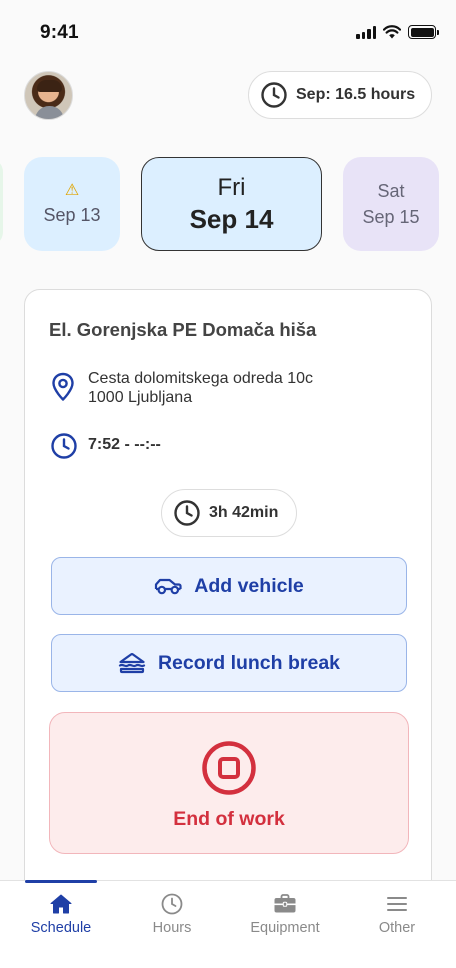 This screenshot has width=456, height=968. Describe the element at coordinates (124, 444) in the screenshot. I see `job-time-range: 7:52 - --:--` at that location.